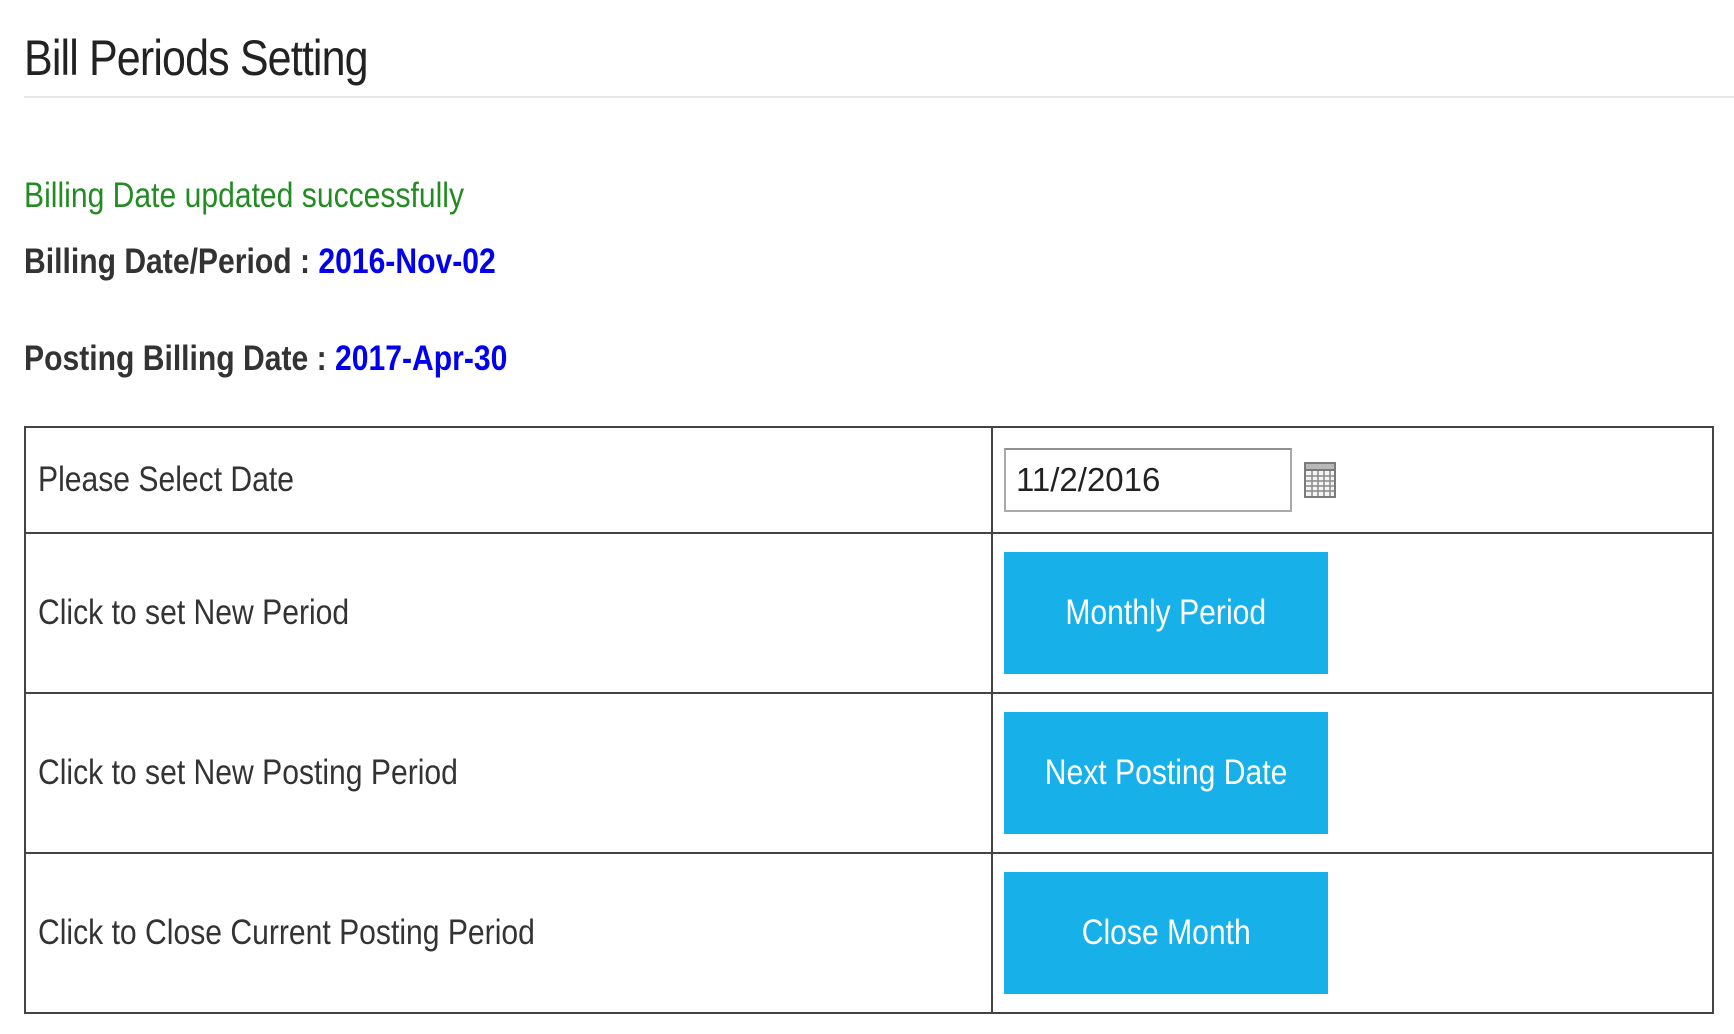  Describe the element at coordinates (508, 613) in the screenshot. I see `row-label-cell: Click to set New Period` at that location.